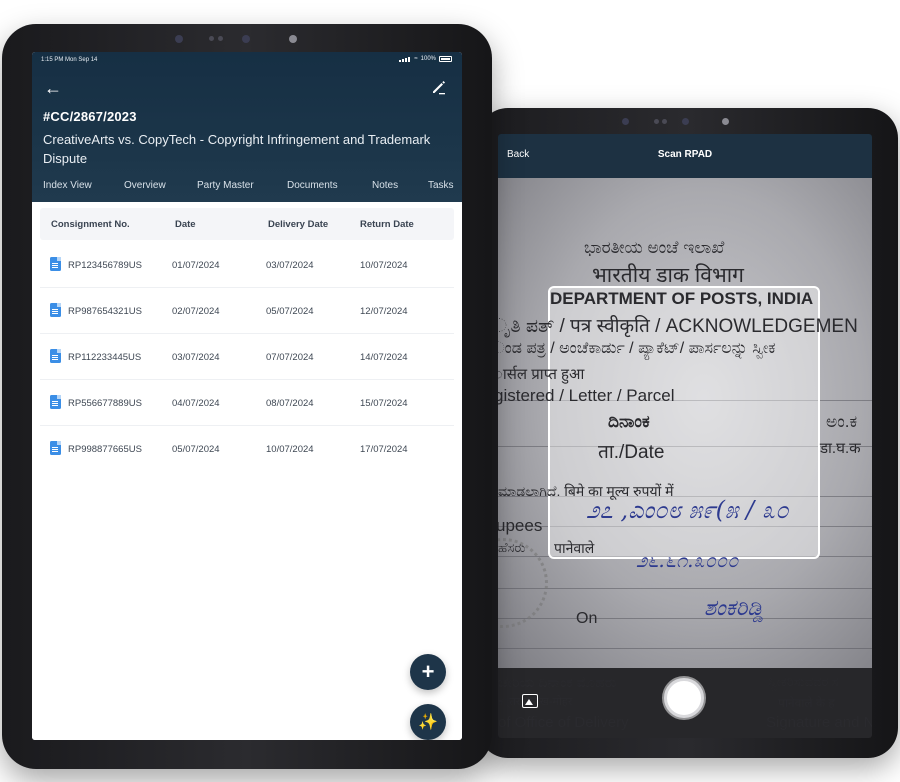  I want to click on scanner-title: Scan RPAD, so click(685, 154).